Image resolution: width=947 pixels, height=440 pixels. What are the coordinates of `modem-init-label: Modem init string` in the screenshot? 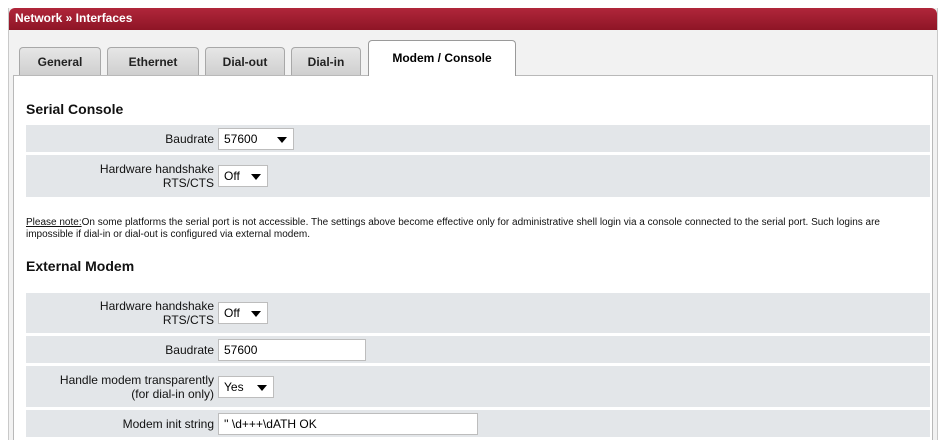 It's located at (168, 423).